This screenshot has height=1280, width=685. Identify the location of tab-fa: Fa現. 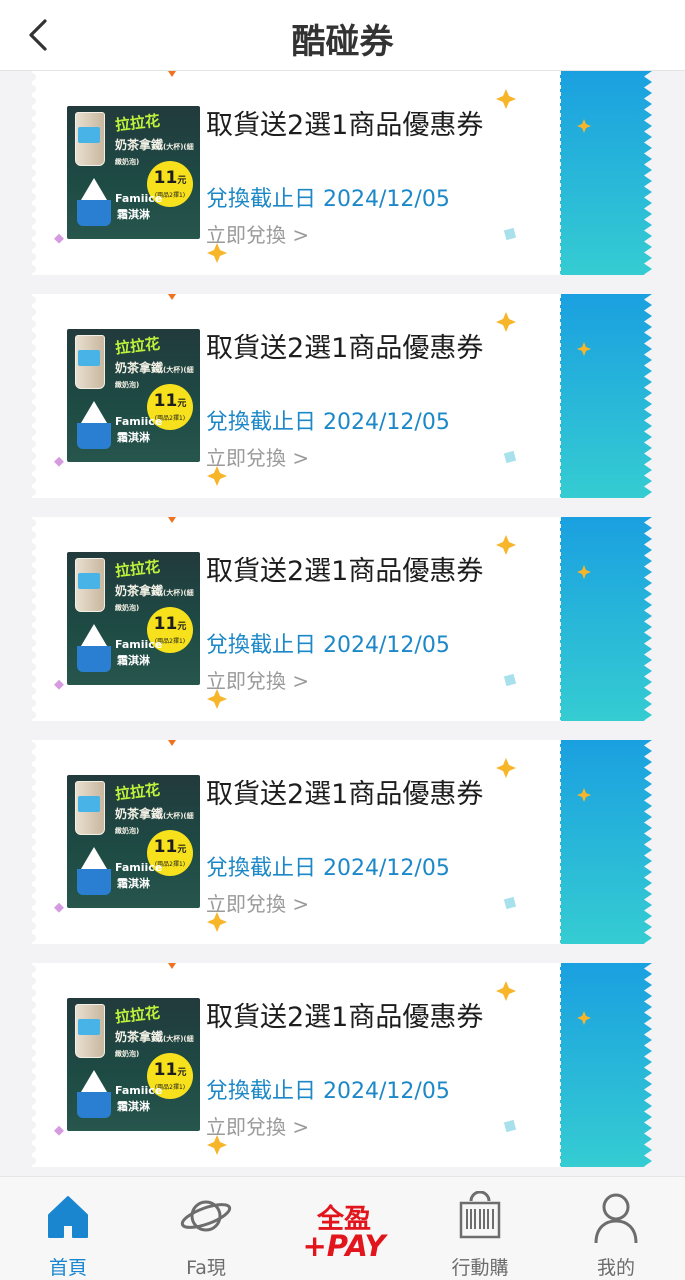
(206, 1228).